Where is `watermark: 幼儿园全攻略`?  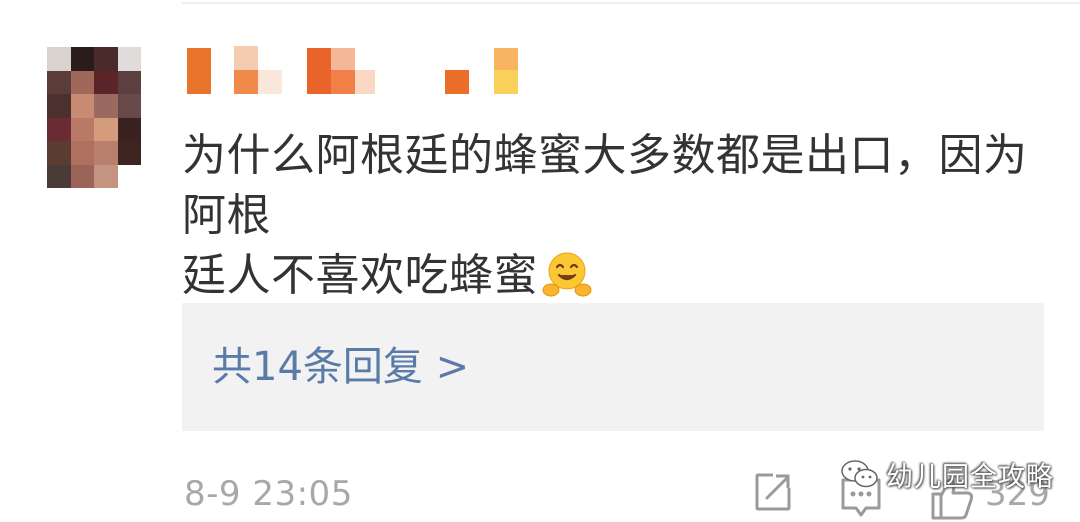 watermark: 幼儿园全攻略 is located at coordinates (947, 474).